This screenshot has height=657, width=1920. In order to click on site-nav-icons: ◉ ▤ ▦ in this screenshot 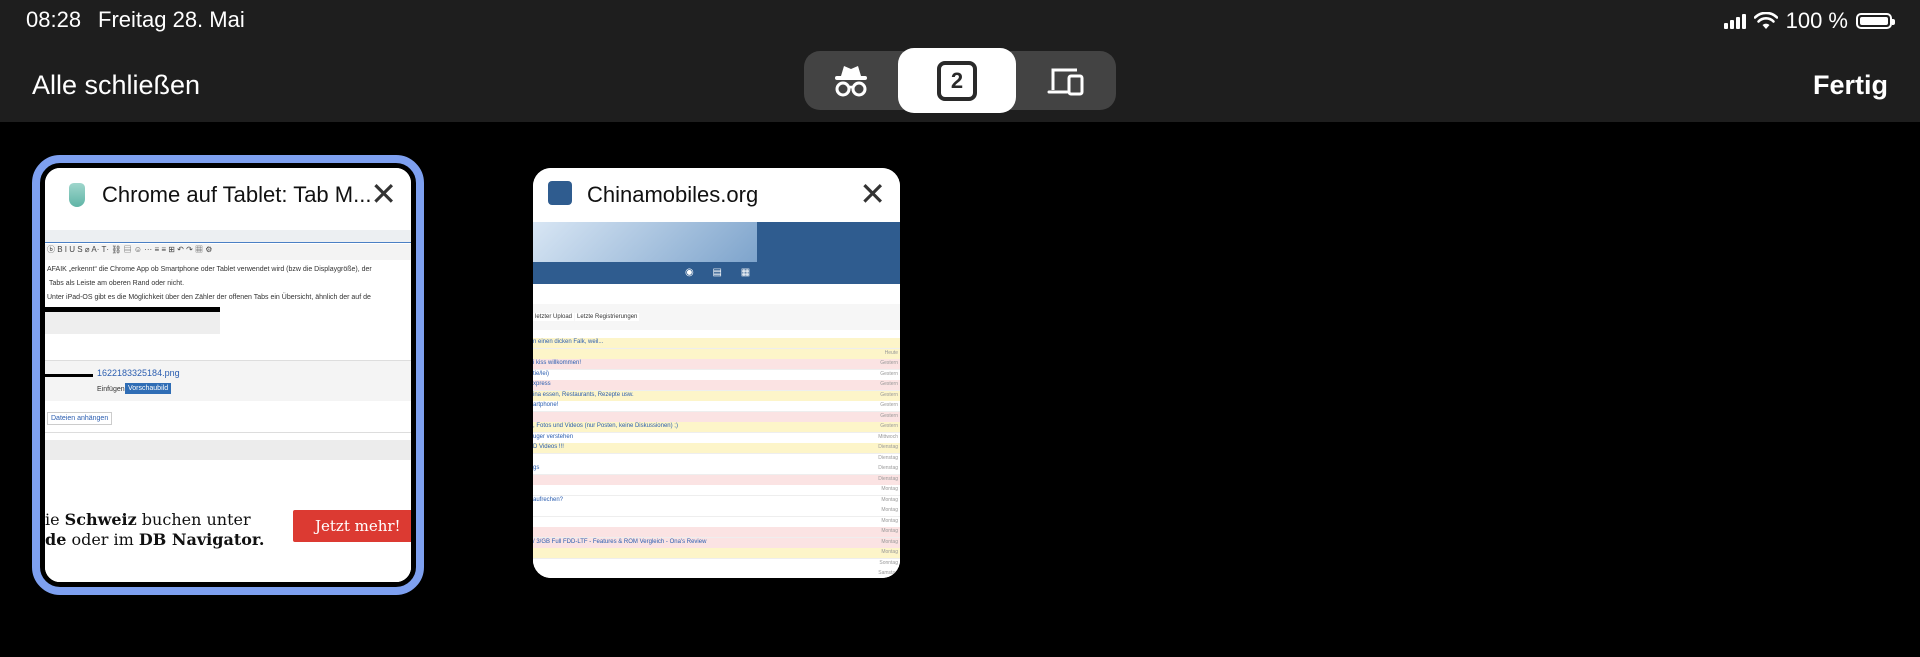, I will do `click(722, 272)`.